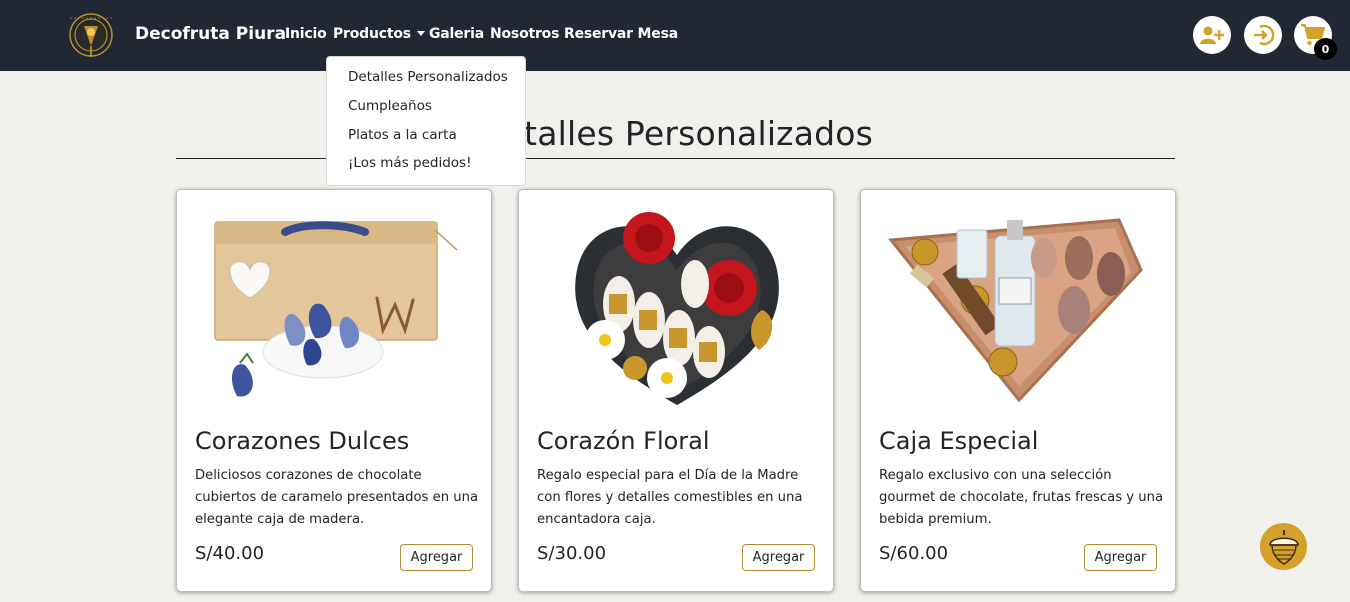 This screenshot has width=1350, height=602. Describe the element at coordinates (456, 34) in the screenshot. I see `nav-link-galeria: Galeria` at that location.